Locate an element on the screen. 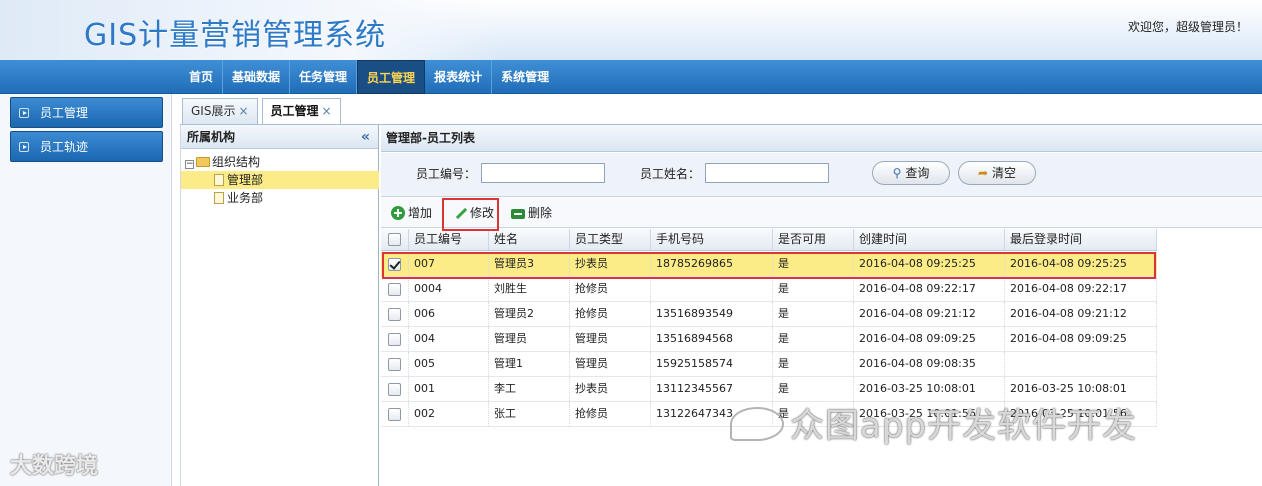 This screenshot has width=1262, height=486. org-tree-panel: 所属机构 « − 组织结构 管理部 业务部 is located at coordinates (279, 305).